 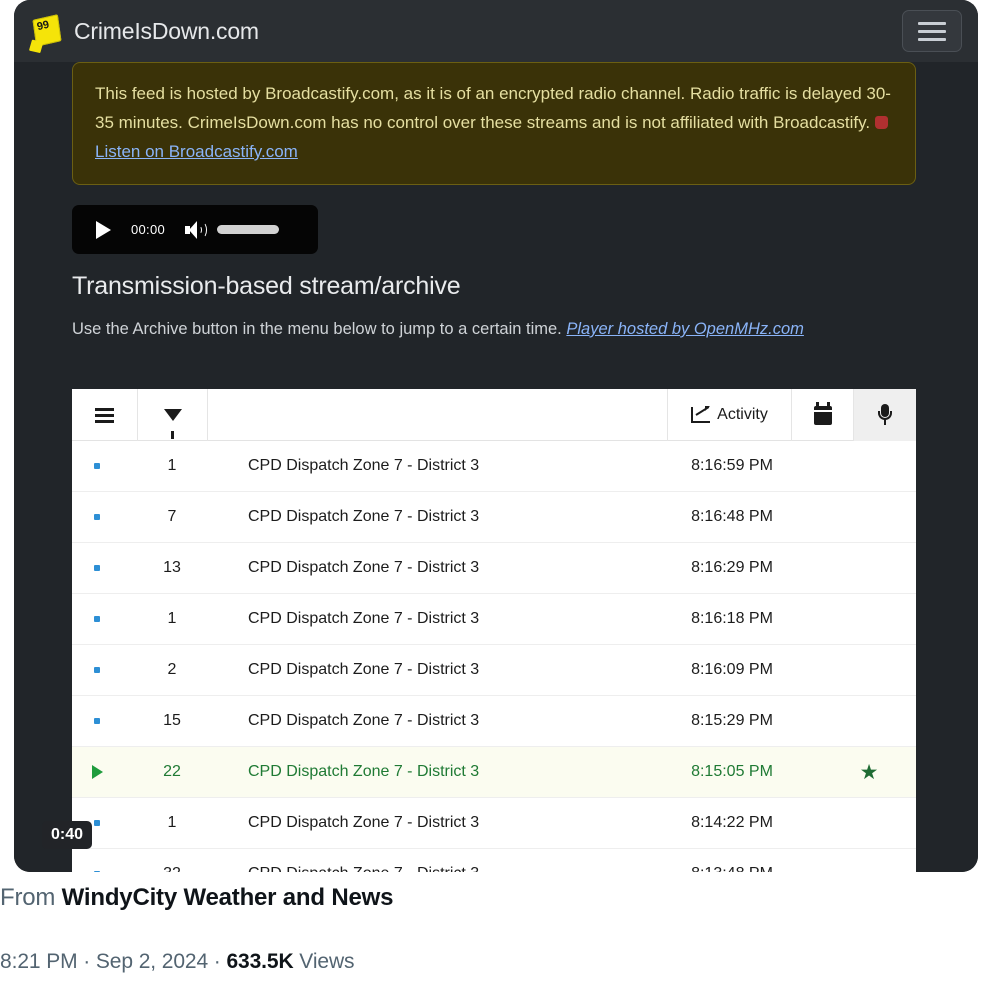 I want to click on menu-icon, so click(x=104, y=415).